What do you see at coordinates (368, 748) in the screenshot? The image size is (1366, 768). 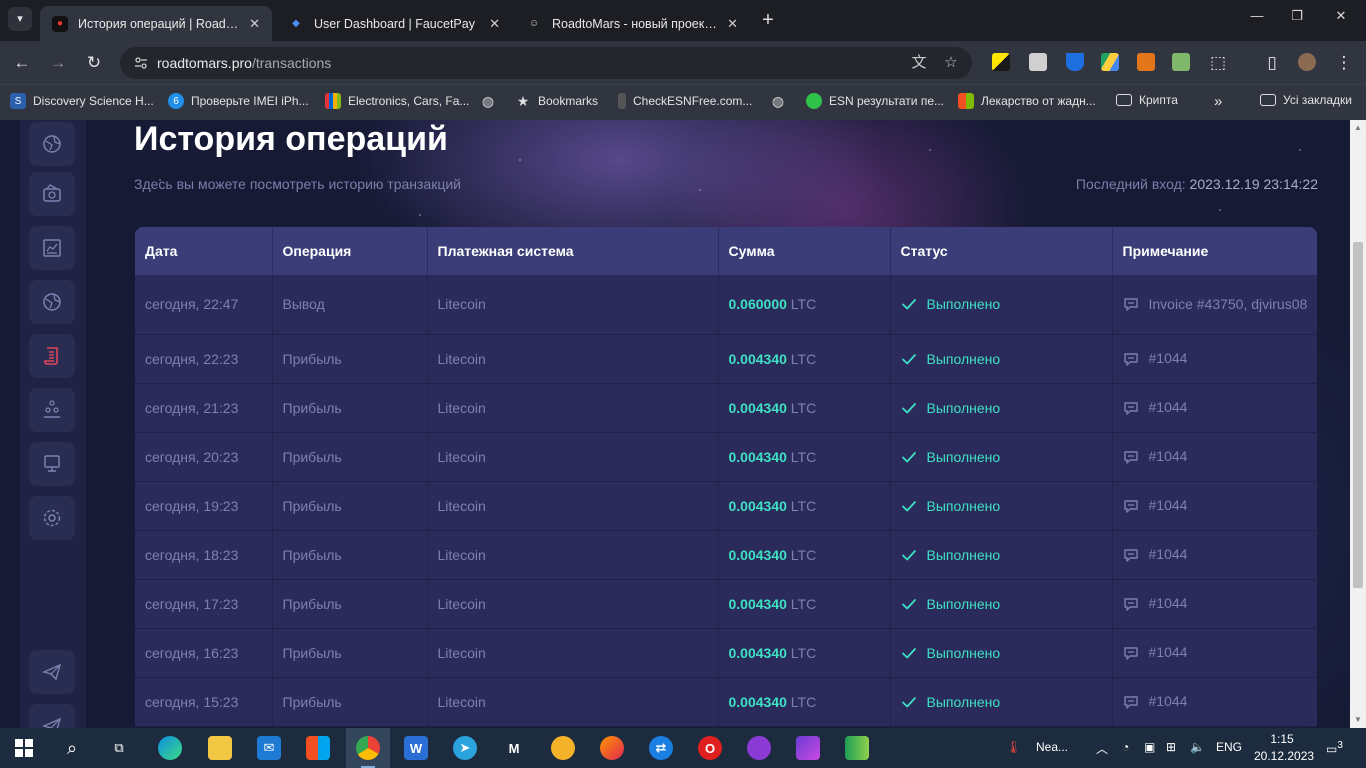 I see `chrome-icon` at bounding box center [368, 748].